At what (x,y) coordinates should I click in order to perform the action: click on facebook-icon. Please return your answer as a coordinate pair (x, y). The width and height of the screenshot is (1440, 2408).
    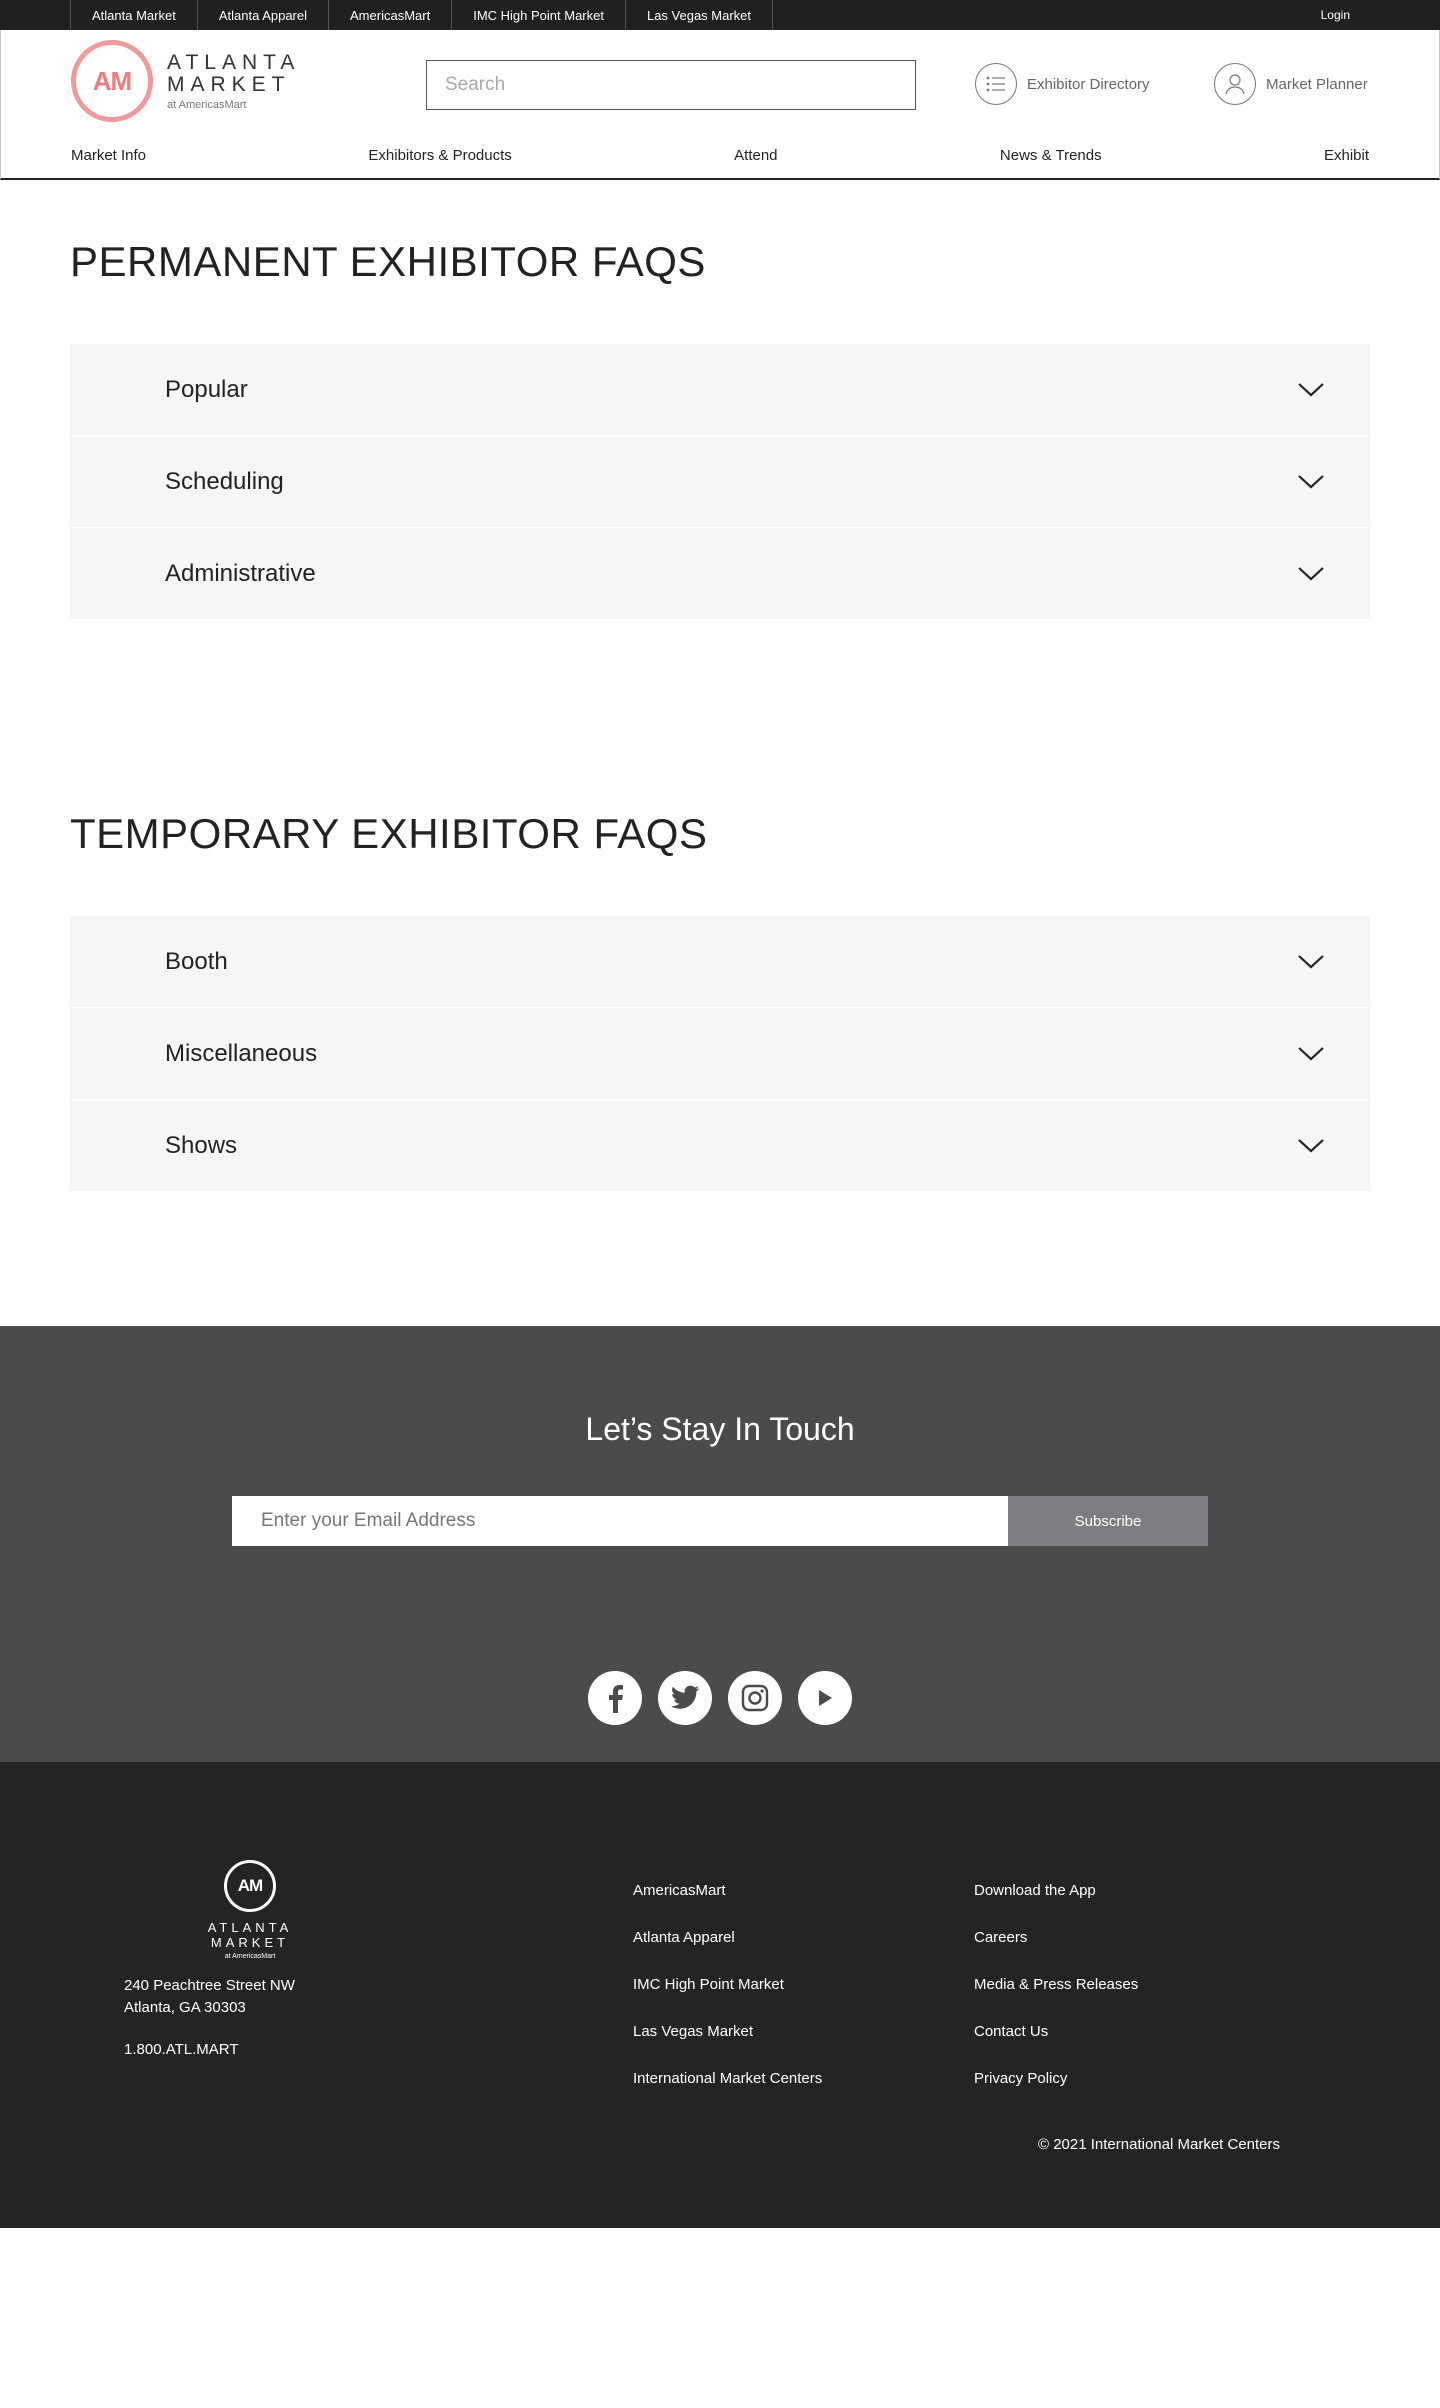
    Looking at the image, I should click on (615, 1698).